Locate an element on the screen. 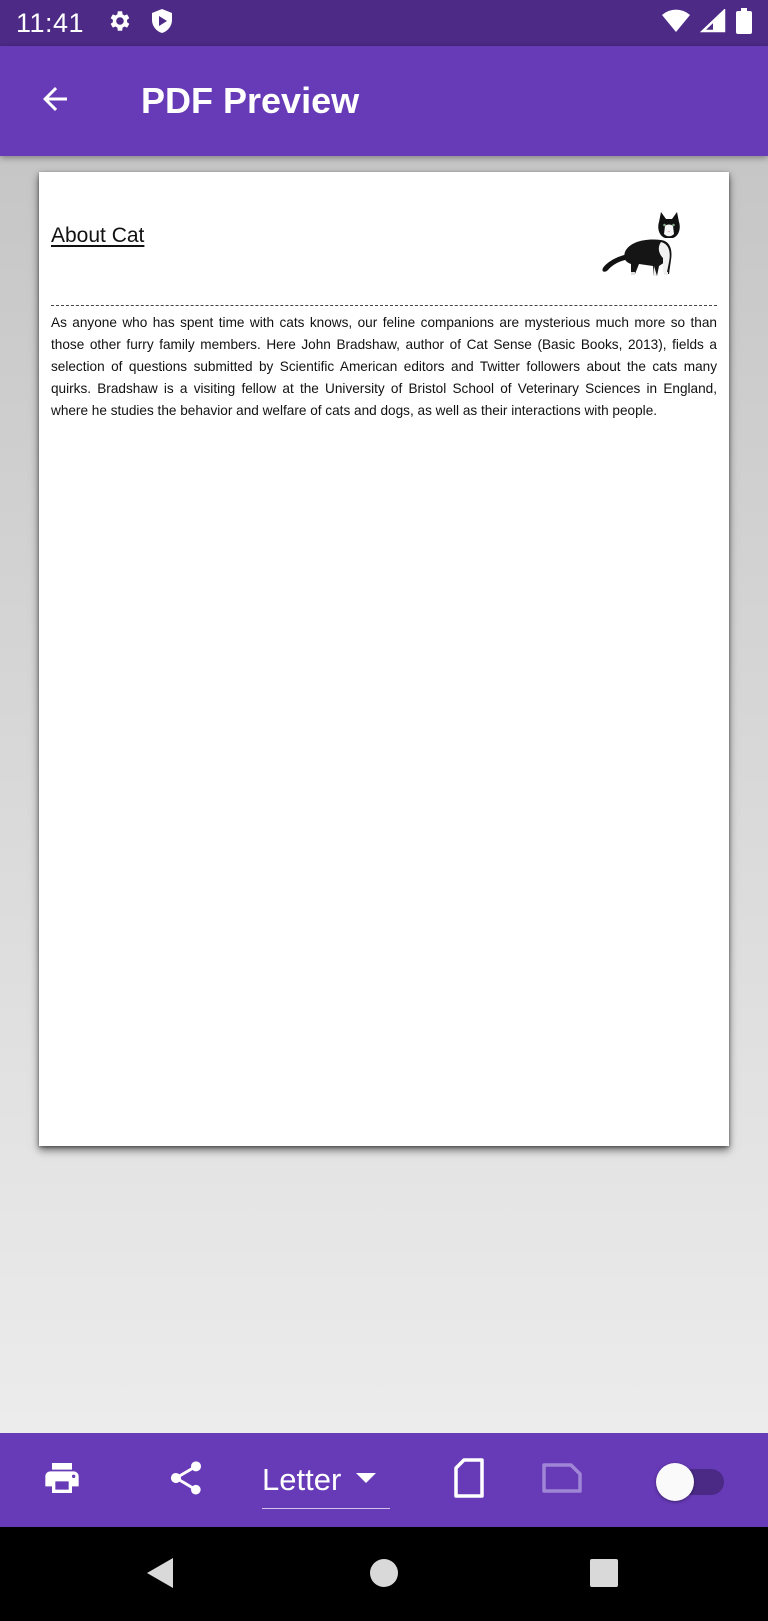 The height and width of the screenshot is (1621, 768). arrow-back-icon is located at coordinates (55, 101).